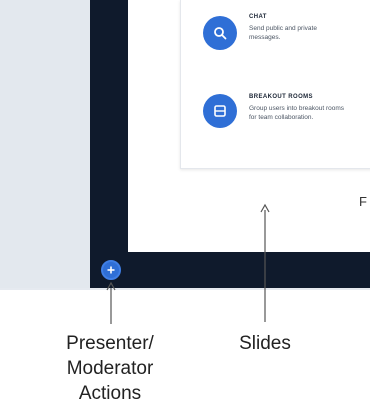  What do you see at coordinates (265, 343) in the screenshot?
I see `slides-label: Slides` at bounding box center [265, 343].